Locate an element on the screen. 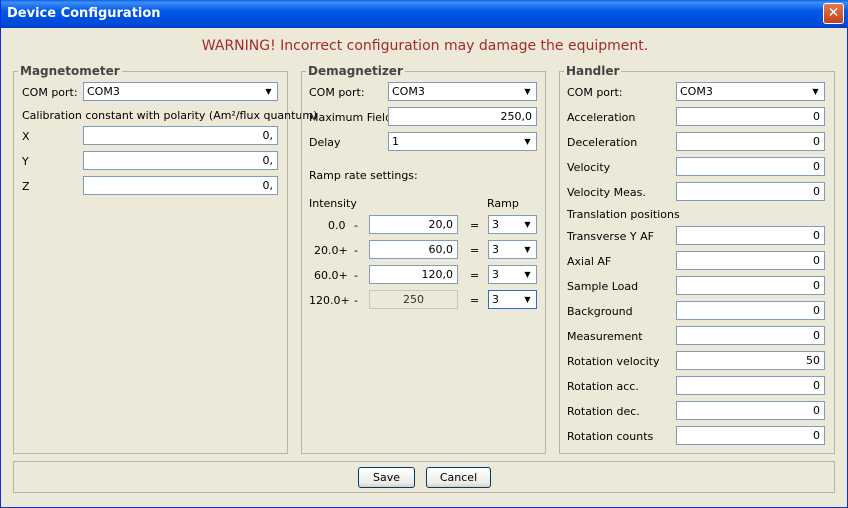  x-field: 0, is located at coordinates (180, 135).